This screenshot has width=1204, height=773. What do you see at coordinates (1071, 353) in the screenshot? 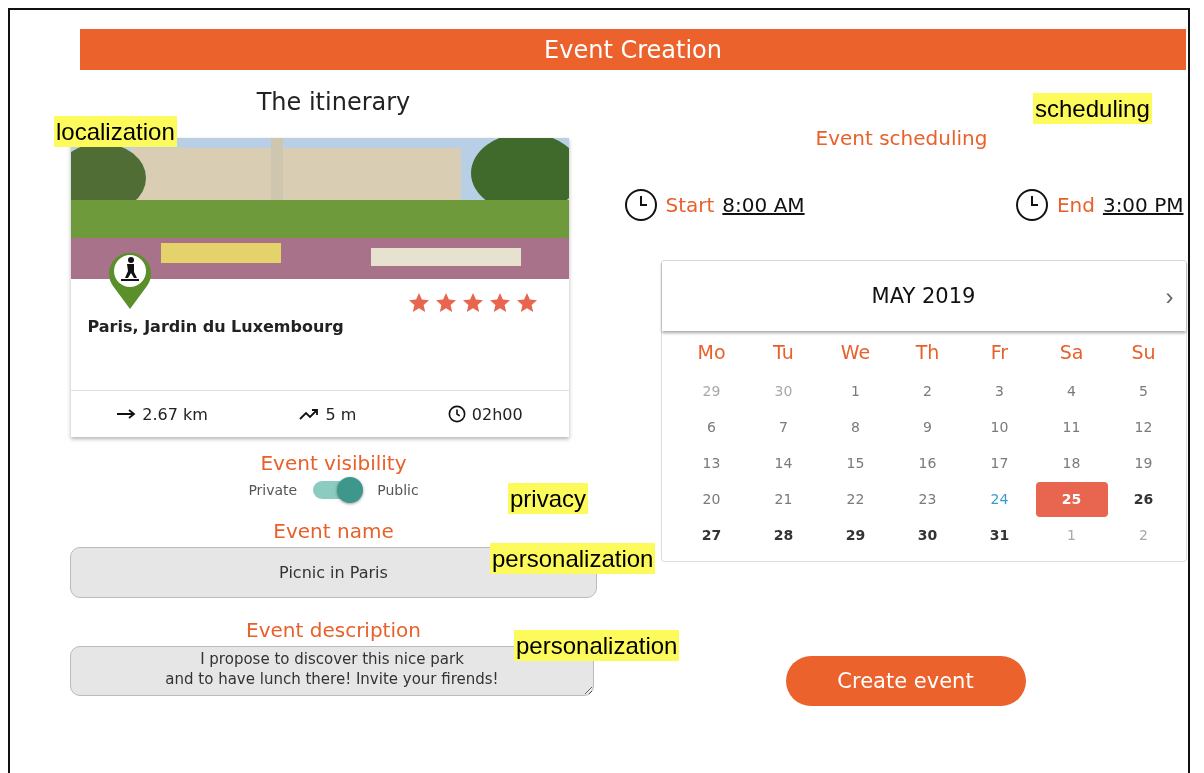
I see `weekday-label: Sa` at bounding box center [1071, 353].